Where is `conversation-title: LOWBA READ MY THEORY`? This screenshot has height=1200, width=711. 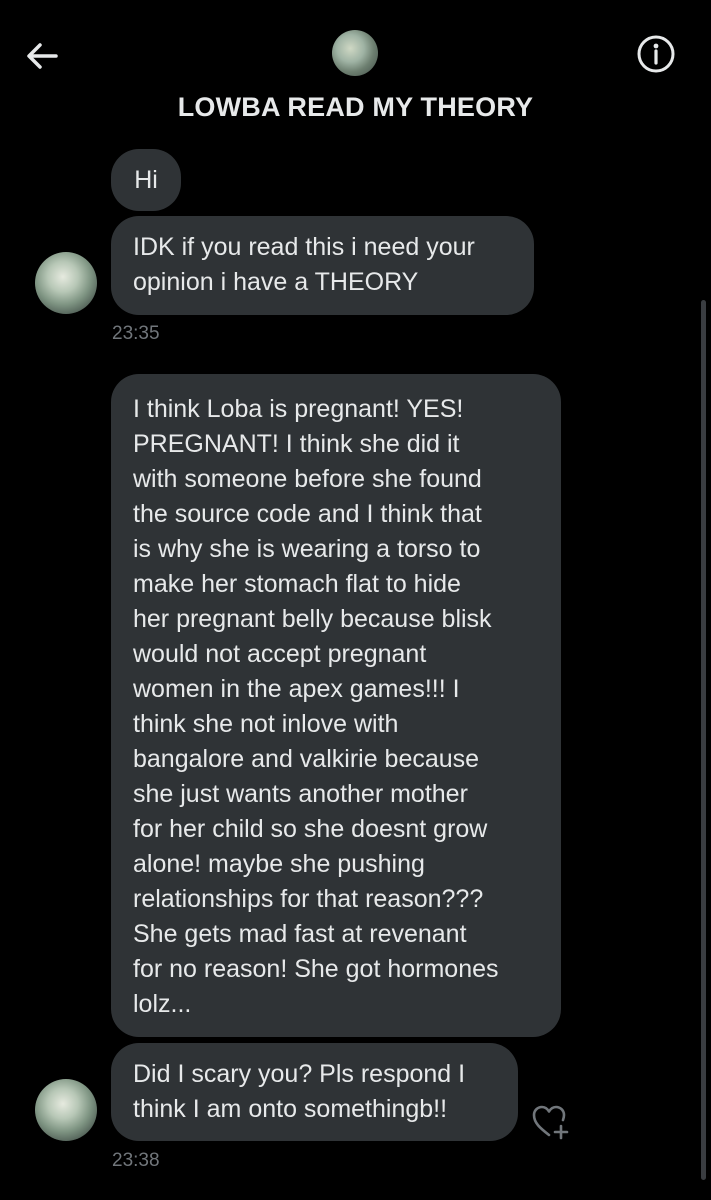 conversation-title: LOWBA READ MY THEORY is located at coordinates (355, 107).